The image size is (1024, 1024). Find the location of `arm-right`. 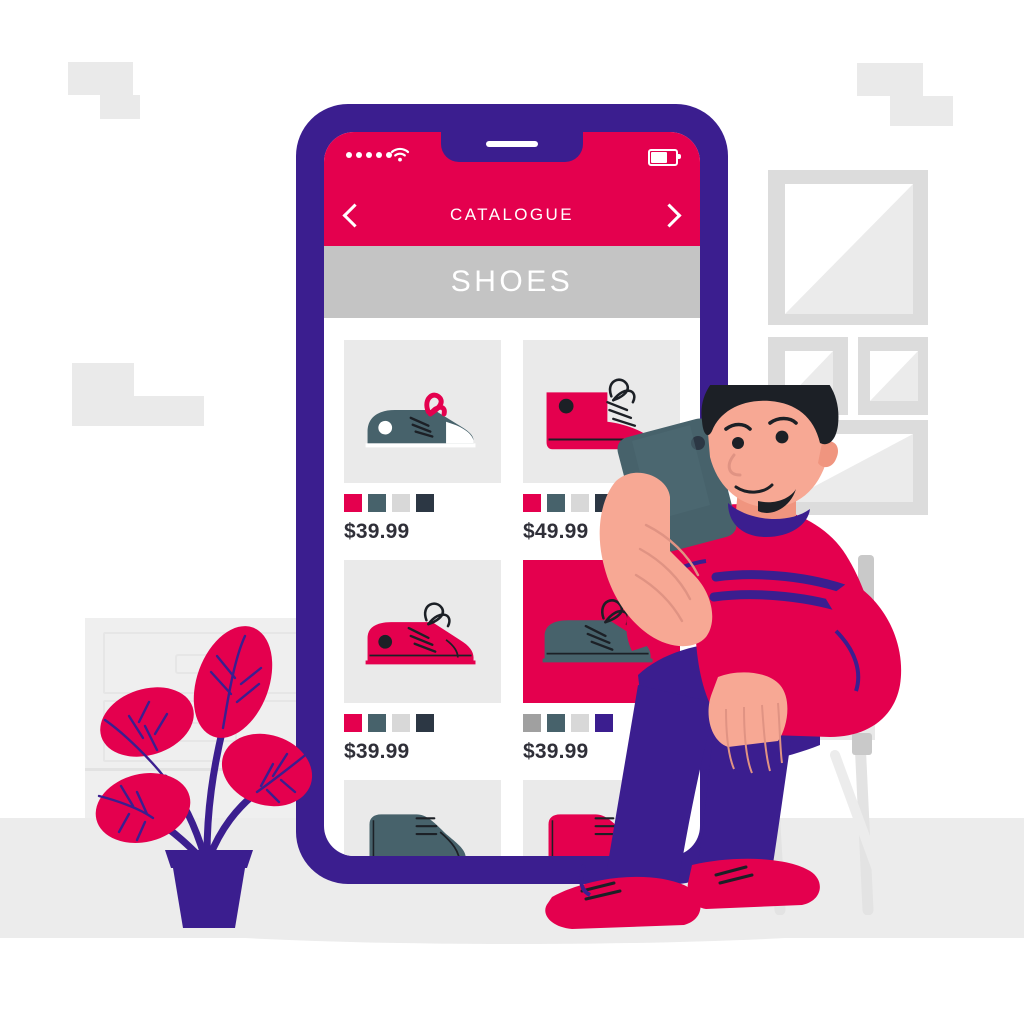

arm-right is located at coordinates (831, 659).